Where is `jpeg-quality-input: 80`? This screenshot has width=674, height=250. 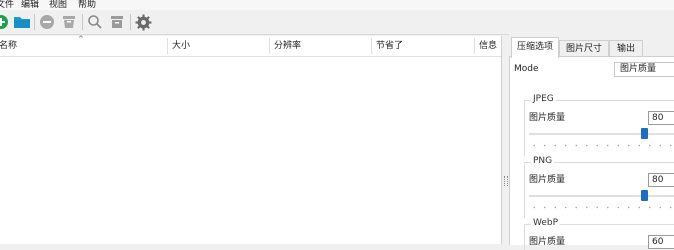 jpeg-quality-input: 80 is located at coordinates (661, 118).